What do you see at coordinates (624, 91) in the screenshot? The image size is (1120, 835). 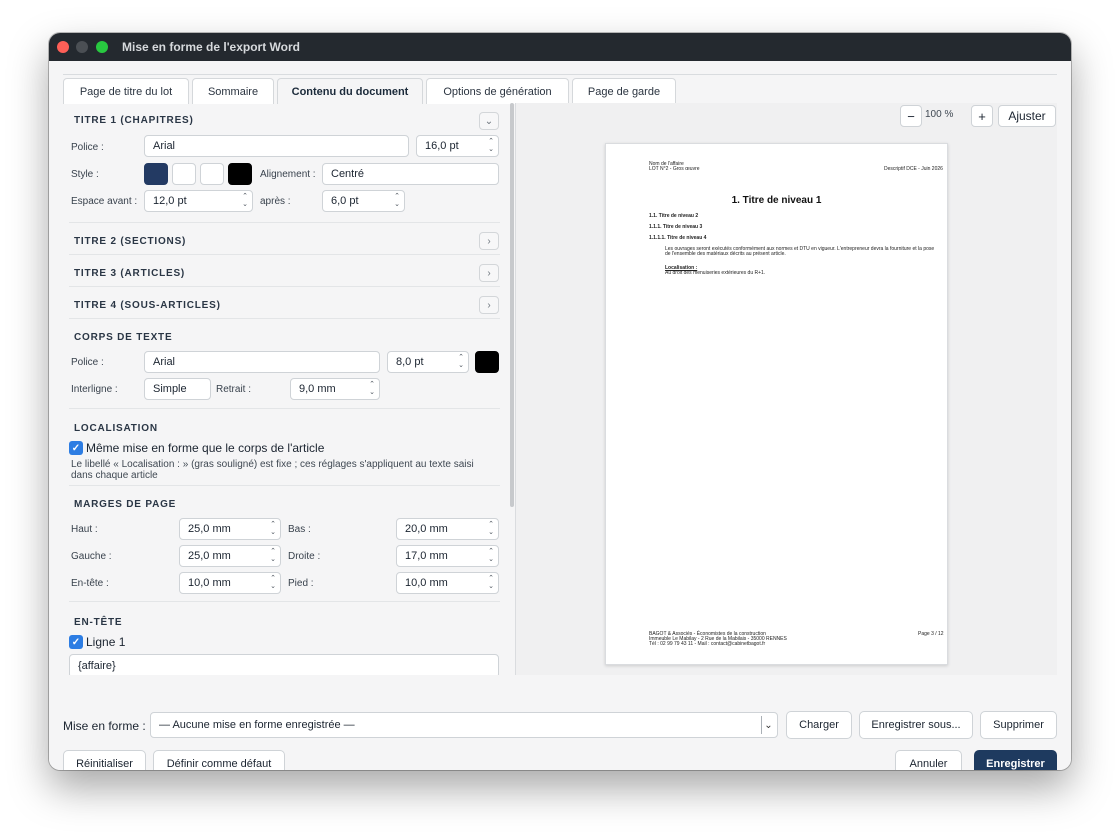 I see `tab-page-garde: Page de garde` at bounding box center [624, 91].